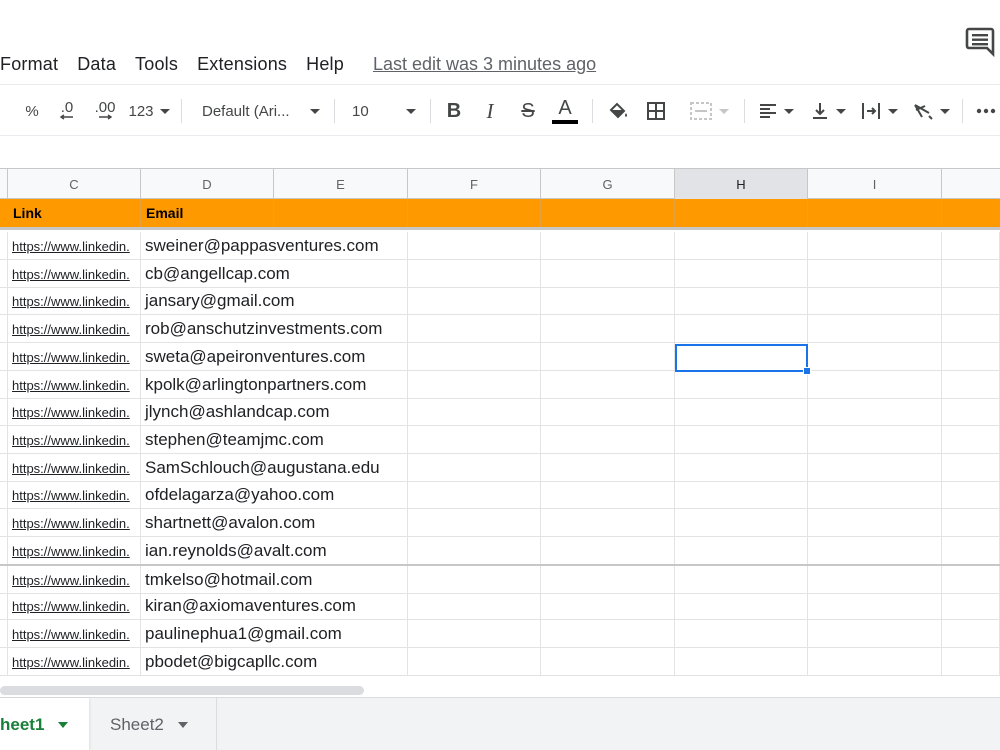 The width and height of the screenshot is (1000, 750). I want to click on horizontal-align-button, so click(776, 111).